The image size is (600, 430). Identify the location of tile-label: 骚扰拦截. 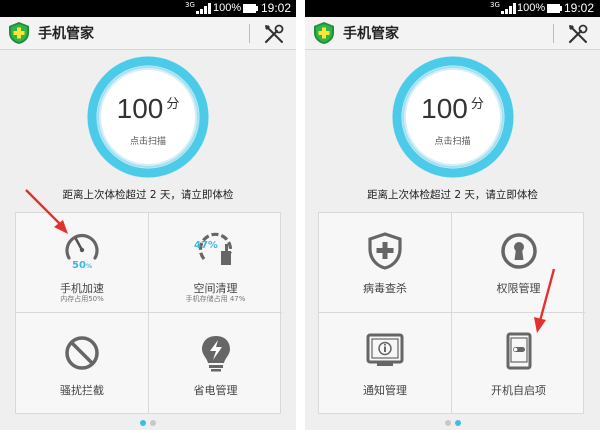
(82, 390).